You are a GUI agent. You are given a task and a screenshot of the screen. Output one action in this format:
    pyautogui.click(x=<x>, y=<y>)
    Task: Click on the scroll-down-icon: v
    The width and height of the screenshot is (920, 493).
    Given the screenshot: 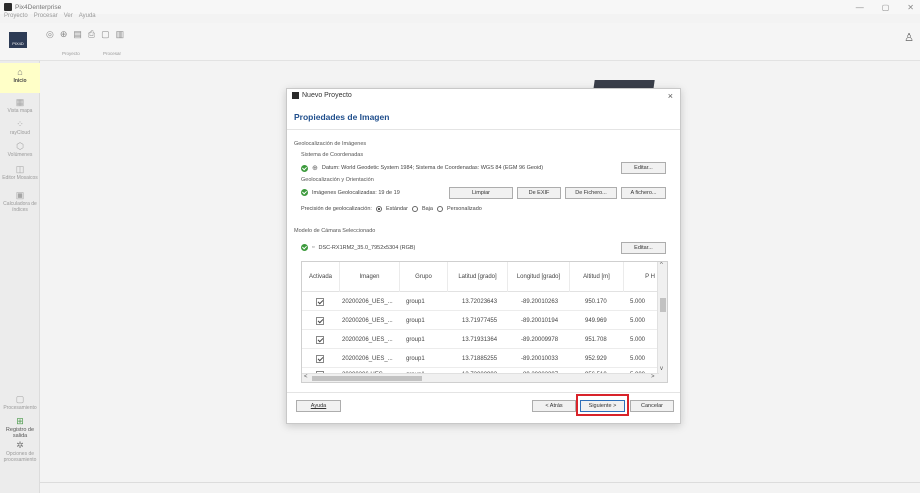 What is the action you would take?
    pyautogui.click(x=661, y=369)
    